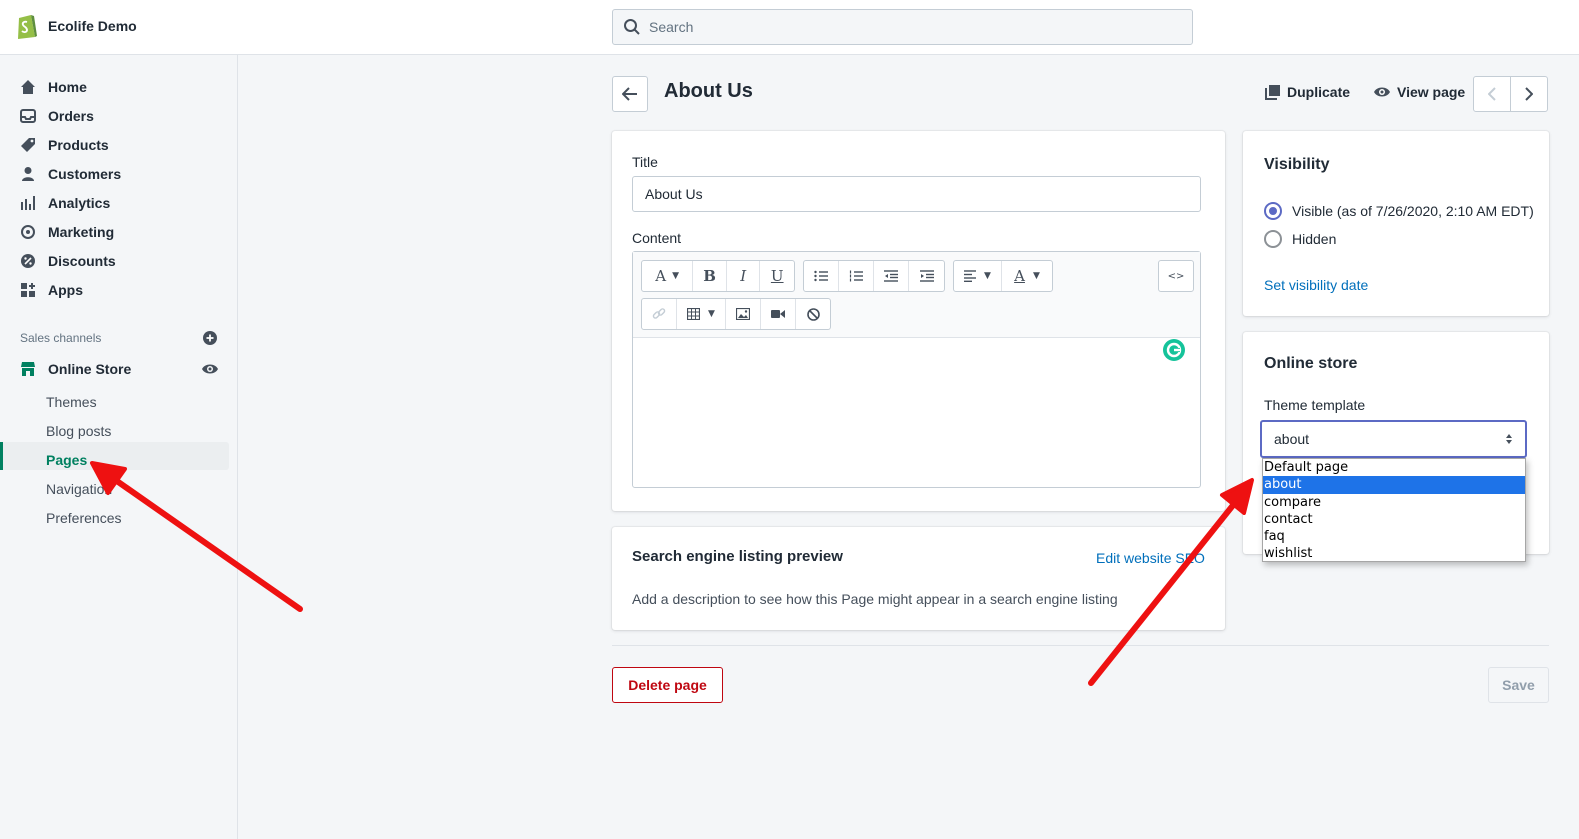 This screenshot has height=839, width=1579. I want to click on edit-seo-link: Edit website SEO, so click(1150, 558).